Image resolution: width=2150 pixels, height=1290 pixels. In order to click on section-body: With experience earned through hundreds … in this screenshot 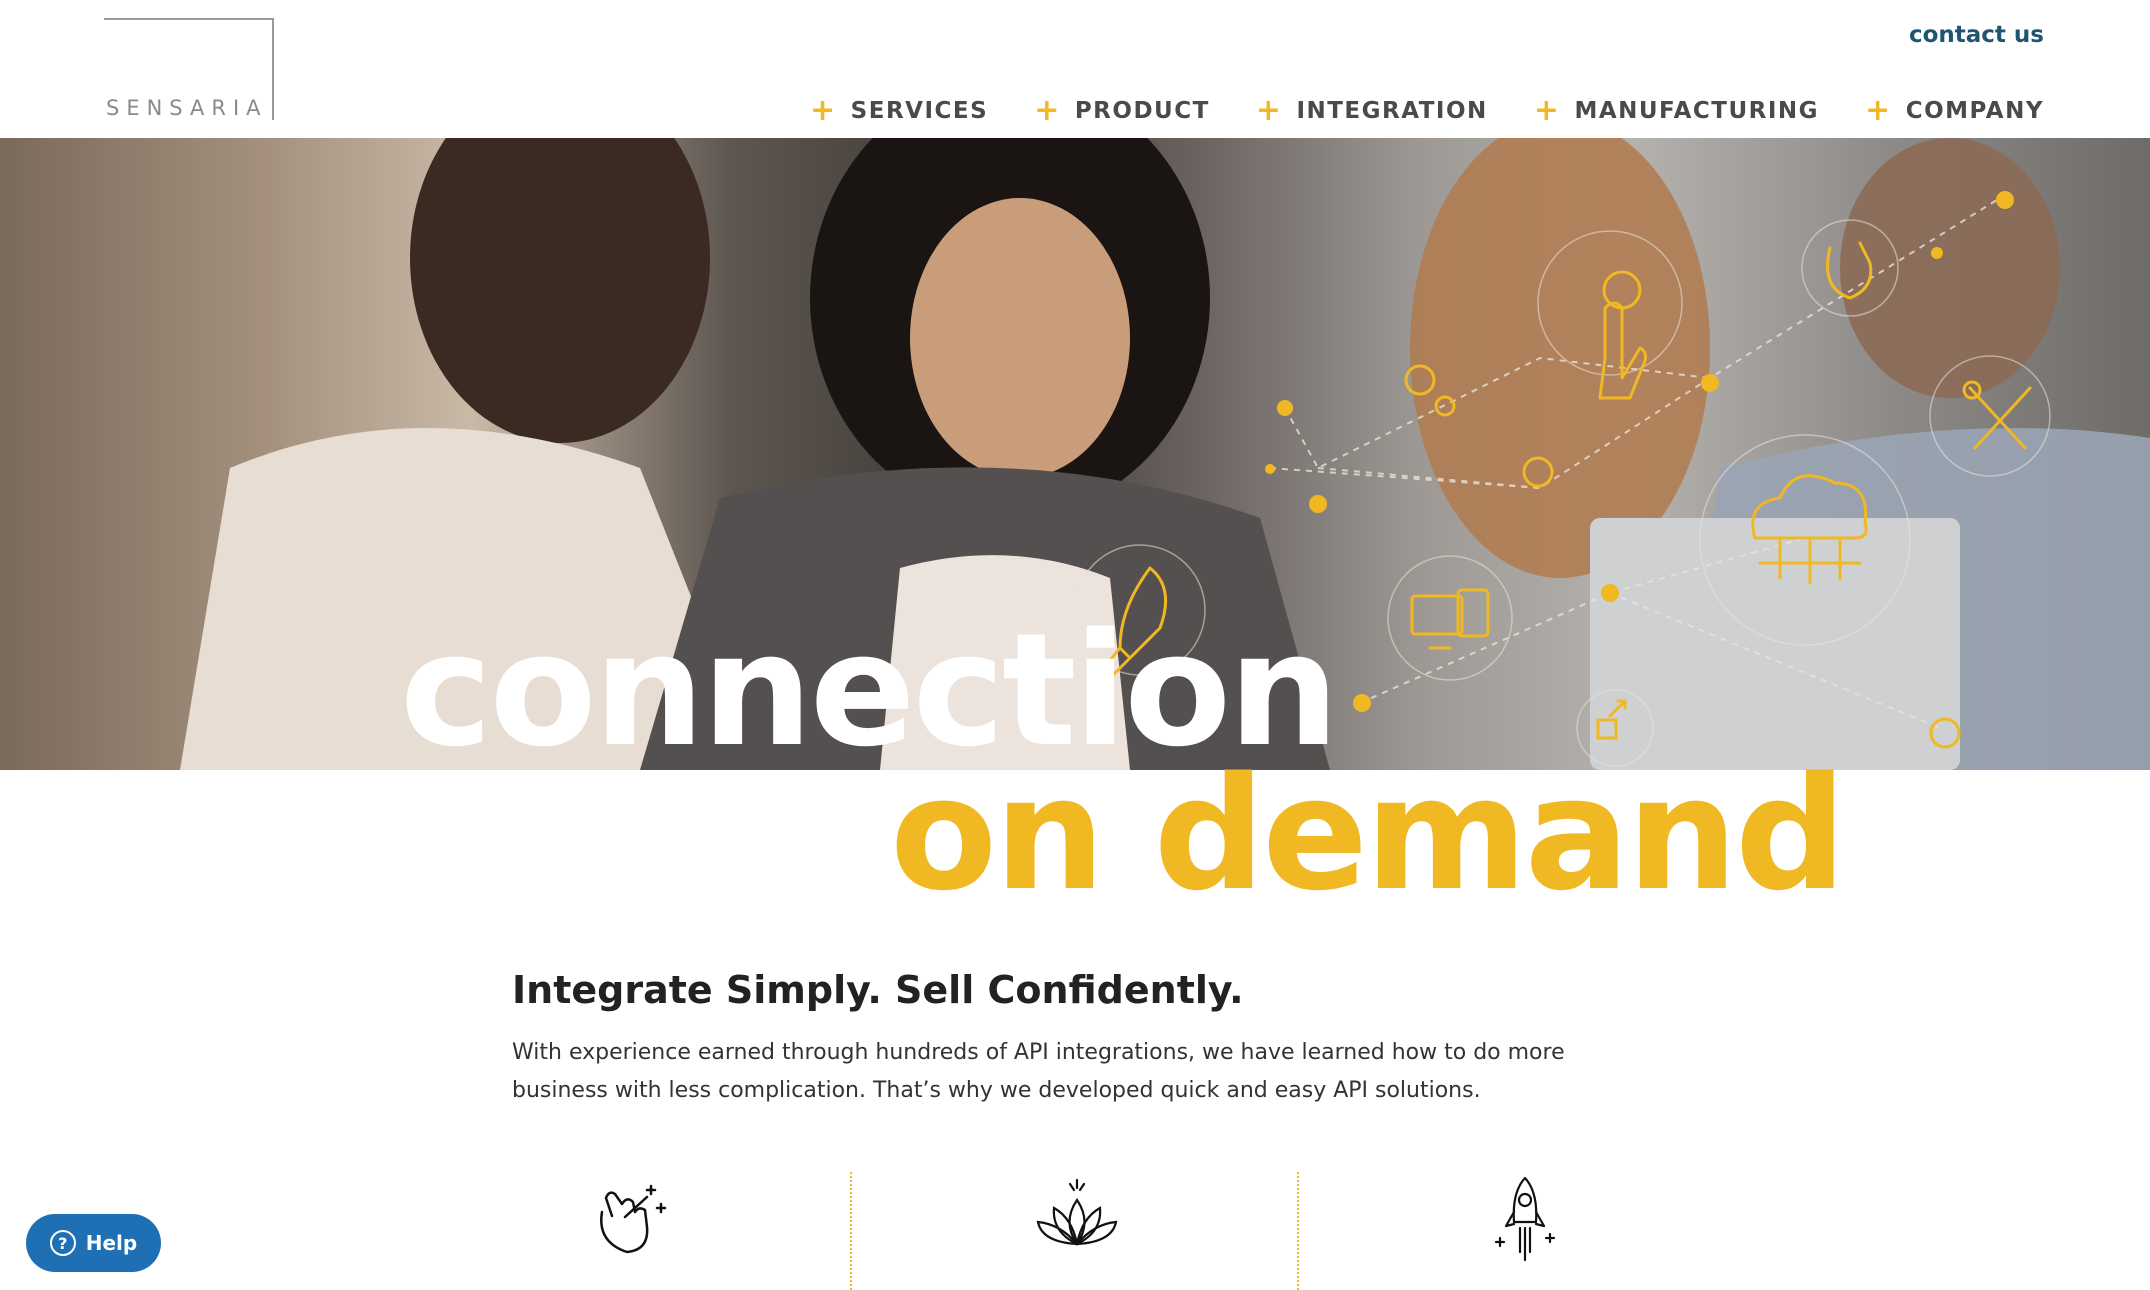, I will do `click(1038, 1071)`.